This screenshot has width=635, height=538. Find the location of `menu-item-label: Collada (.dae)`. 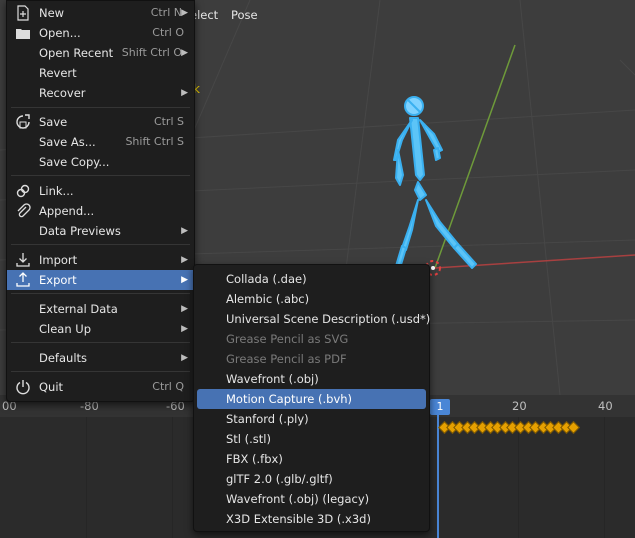

menu-item-label: Collada (.dae) is located at coordinates (266, 279).